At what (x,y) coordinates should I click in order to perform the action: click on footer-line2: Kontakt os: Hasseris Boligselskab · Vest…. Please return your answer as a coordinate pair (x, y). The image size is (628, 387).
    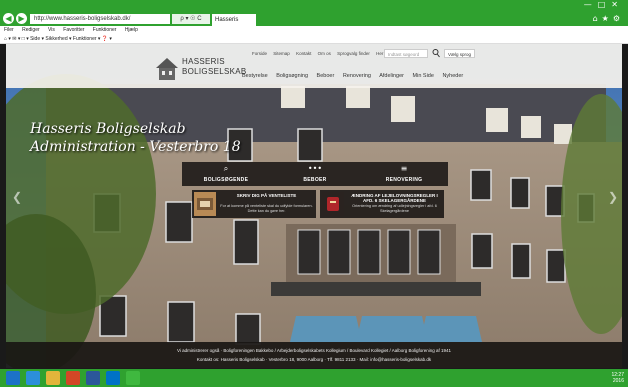
    Looking at the image, I should click on (314, 359).